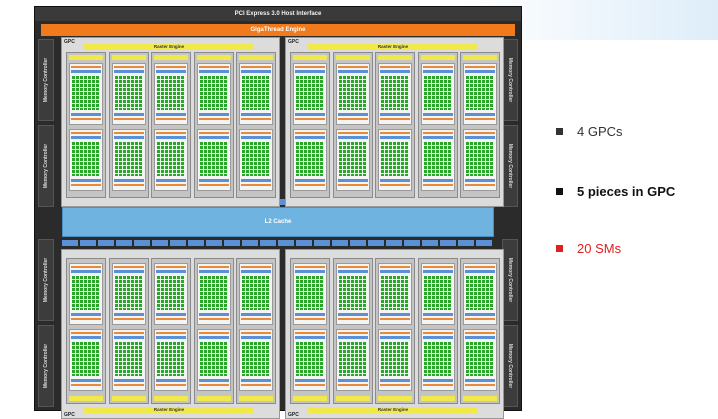 The image size is (718, 419). Describe the element at coordinates (589, 131) in the screenshot. I see `bullet-gpcs: 4 GPCs` at that location.